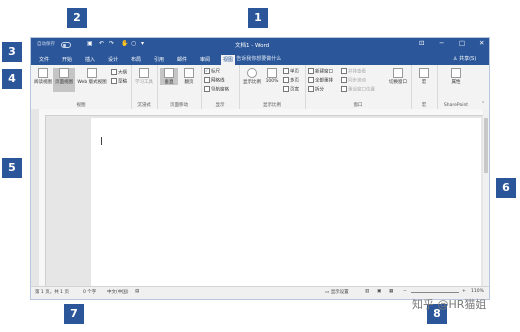  Describe the element at coordinates (119, 72) in the screenshot. I see `outline-button: 大纲` at that location.